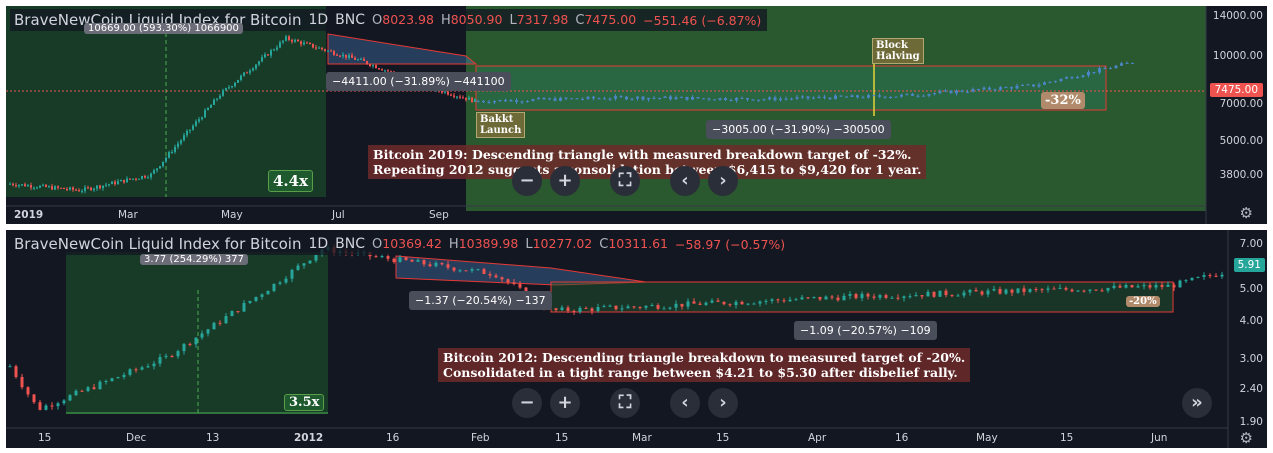  What do you see at coordinates (1251, 321) in the screenshot?
I see `y-tick: 4.00` at bounding box center [1251, 321].